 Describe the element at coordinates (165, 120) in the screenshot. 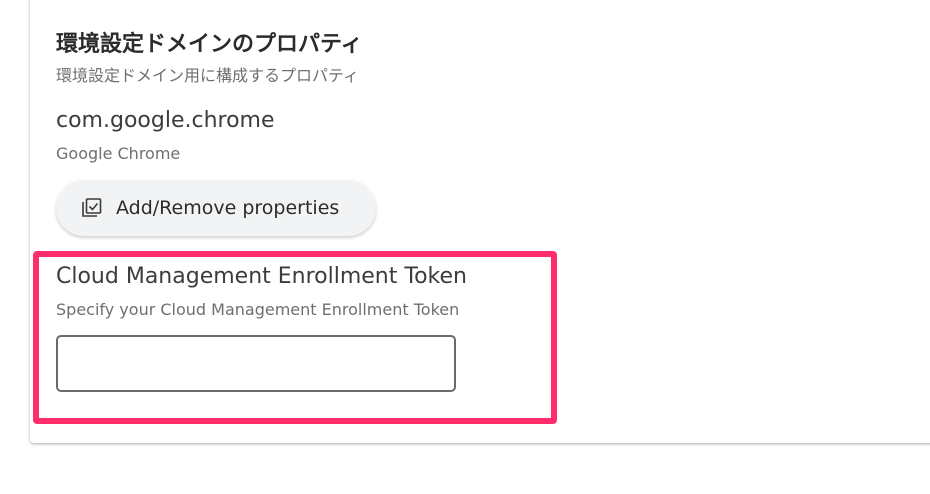

I see `domain-name: com.google.chrome` at that location.